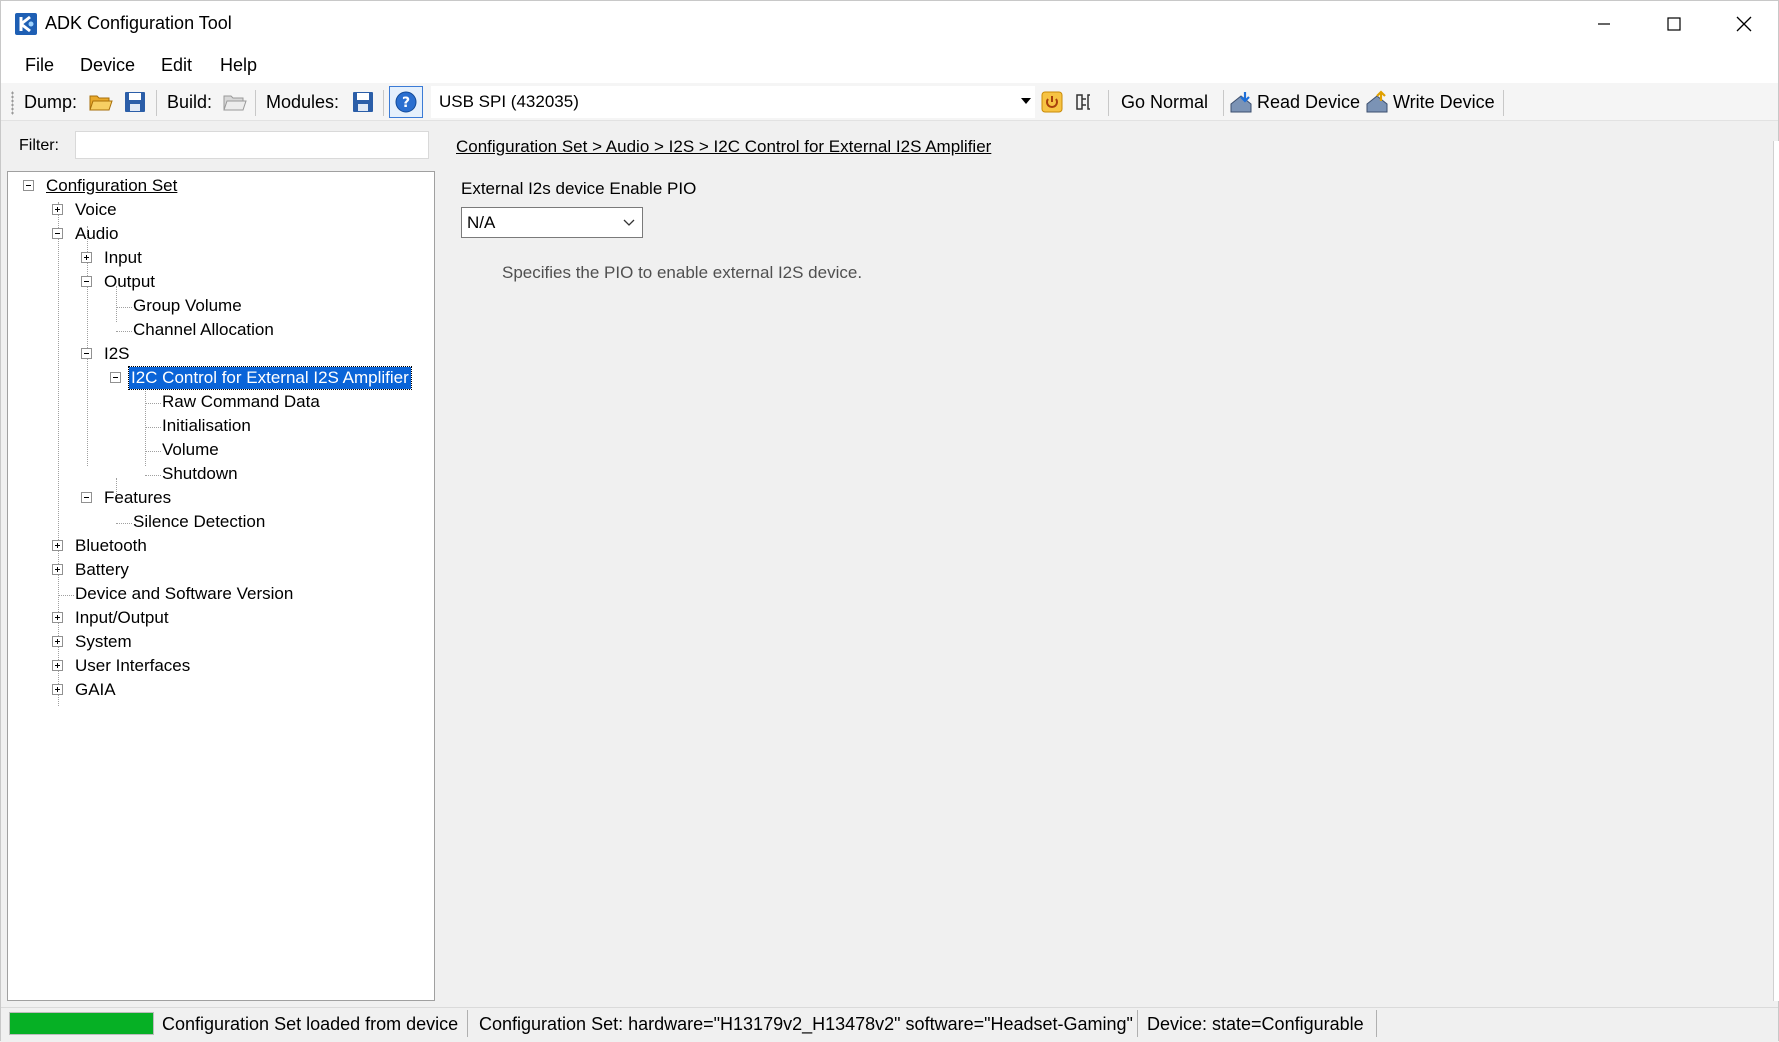 This screenshot has height=1042, width=1779. What do you see at coordinates (102, 570) in the screenshot?
I see `tree-item-battery: Battery` at bounding box center [102, 570].